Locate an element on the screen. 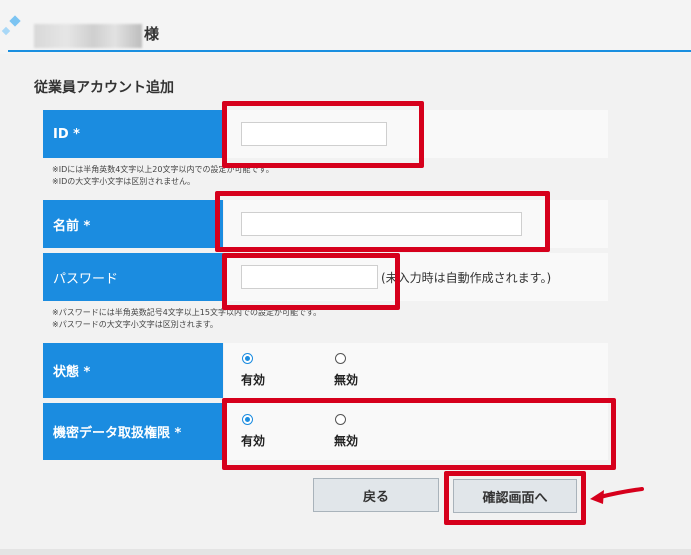 This screenshot has width=691, height=555. page-bottom-edge is located at coordinates (345, 552).